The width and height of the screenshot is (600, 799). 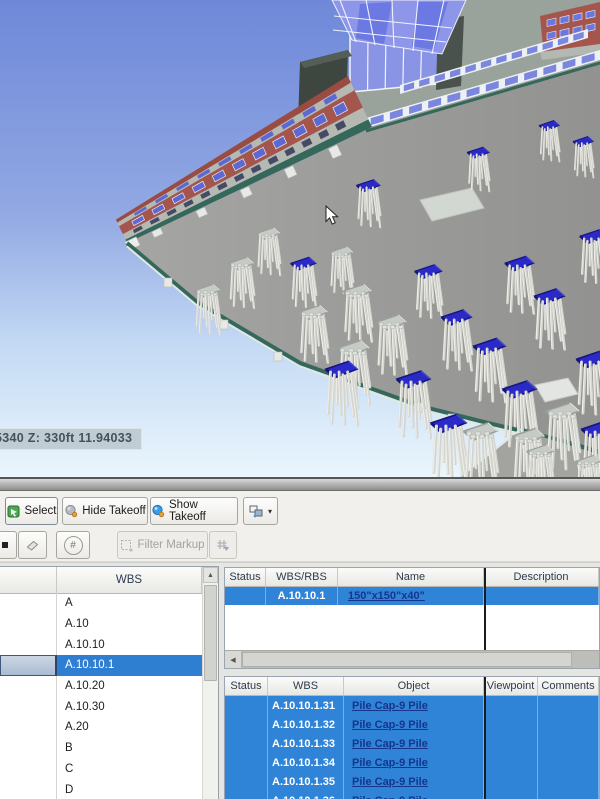 What do you see at coordinates (302, 577) in the screenshot?
I see `column-header-wbsrbs: WBS/RBS` at bounding box center [302, 577].